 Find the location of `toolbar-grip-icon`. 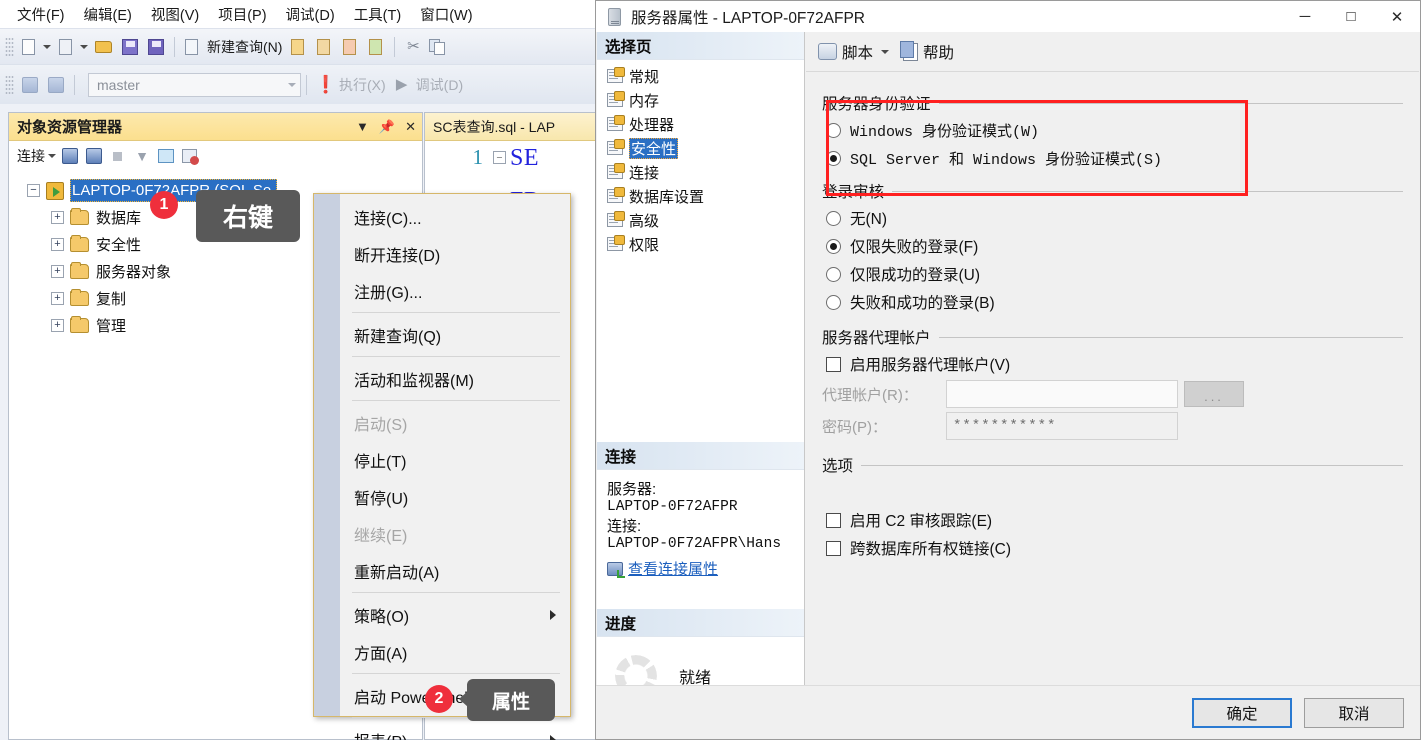

toolbar-grip-icon is located at coordinates (9, 46).